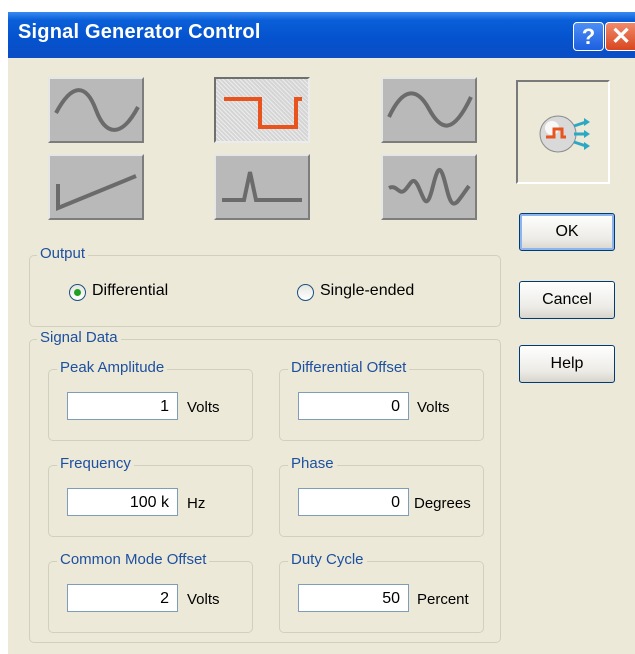  What do you see at coordinates (327, 560) in the screenshot?
I see `duty-cycle-label: Duty Cycle` at bounding box center [327, 560].